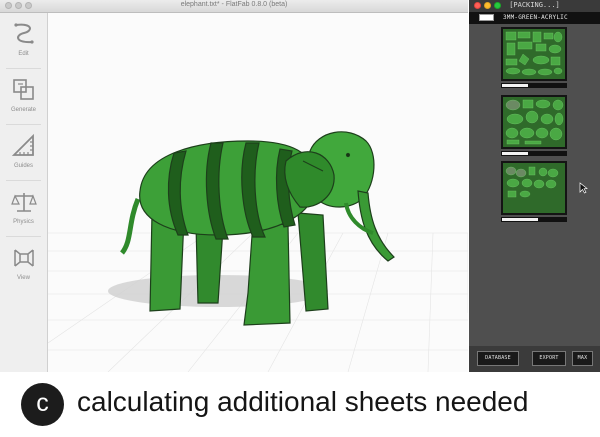 Image resolution: width=600 pixels, height=437 pixels. I want to click on material-swatch, so click(486, 17).